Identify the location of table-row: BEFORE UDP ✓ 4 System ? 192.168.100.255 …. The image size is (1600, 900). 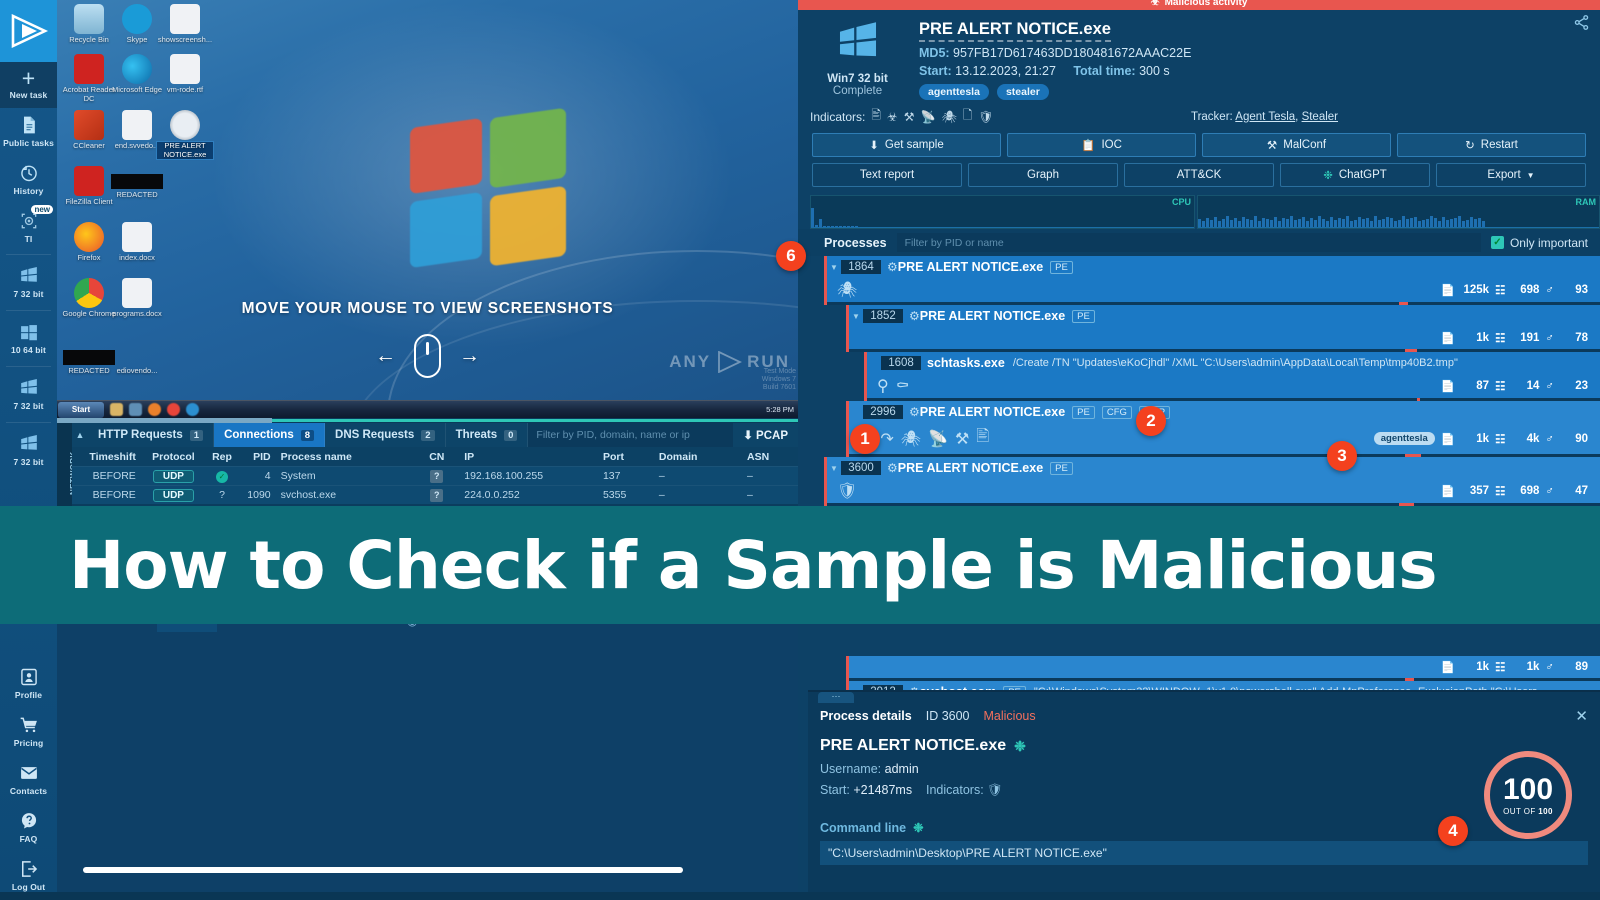
(435, 475).